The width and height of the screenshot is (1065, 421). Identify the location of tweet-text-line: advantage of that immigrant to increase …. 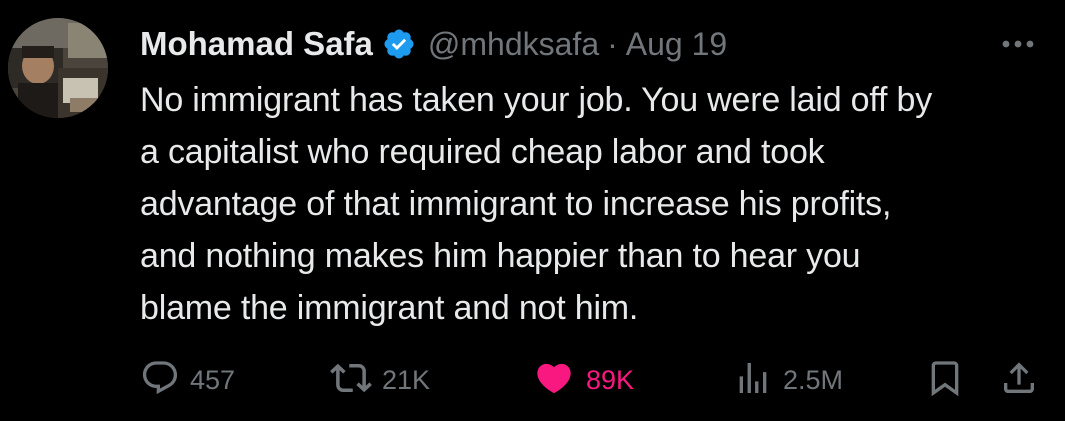
(516, 204).